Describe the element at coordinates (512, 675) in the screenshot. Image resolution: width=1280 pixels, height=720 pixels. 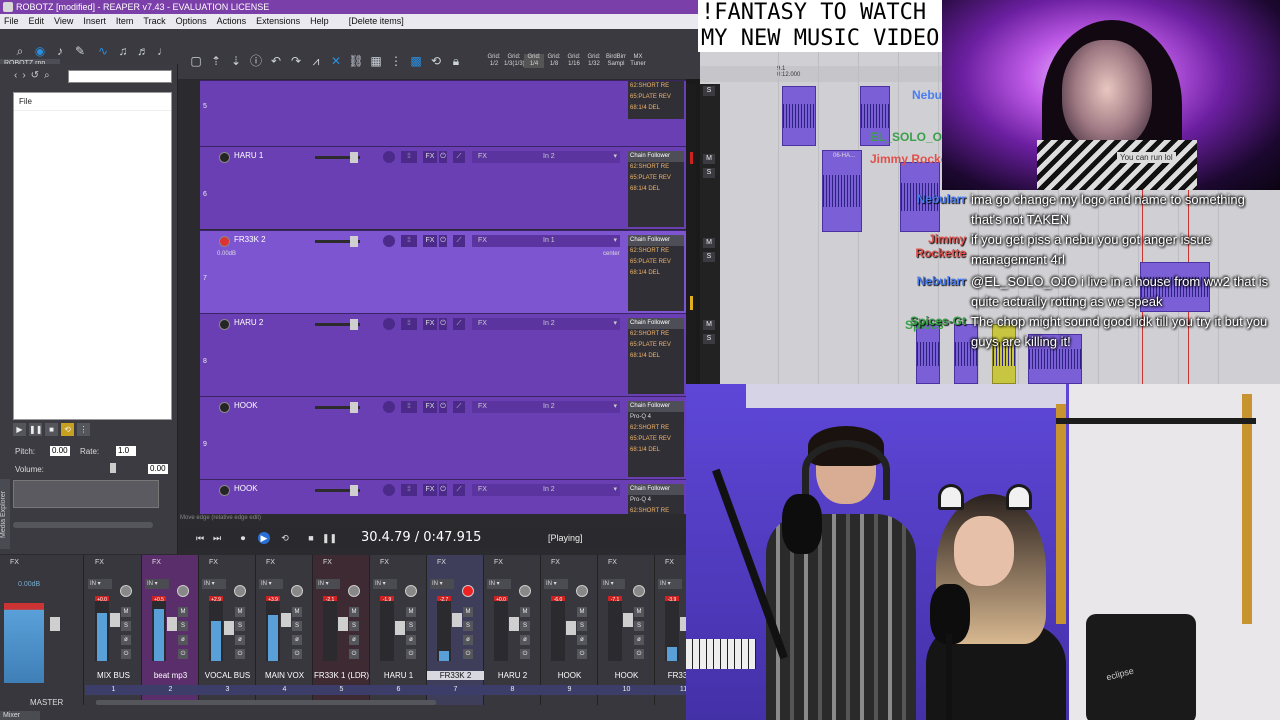
I see `strip-name: HARU 2` at that location.